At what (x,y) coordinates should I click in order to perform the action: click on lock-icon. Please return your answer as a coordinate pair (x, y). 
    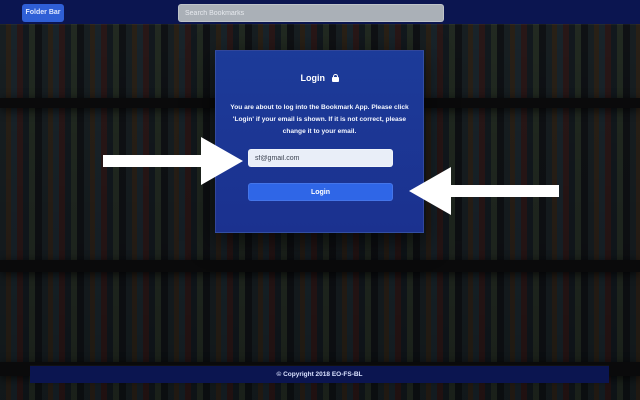
    Looking at the image, I should click on (335, 78).